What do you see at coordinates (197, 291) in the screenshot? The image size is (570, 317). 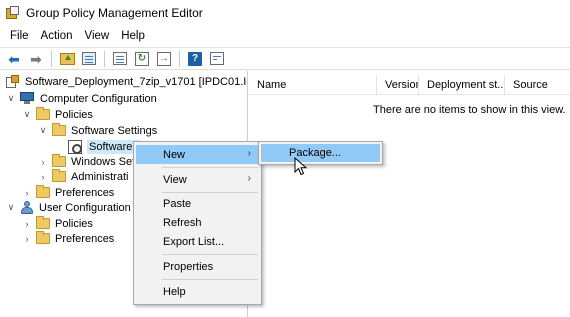 I see `context-menu-help: Help` at bounding box center [197, 291].